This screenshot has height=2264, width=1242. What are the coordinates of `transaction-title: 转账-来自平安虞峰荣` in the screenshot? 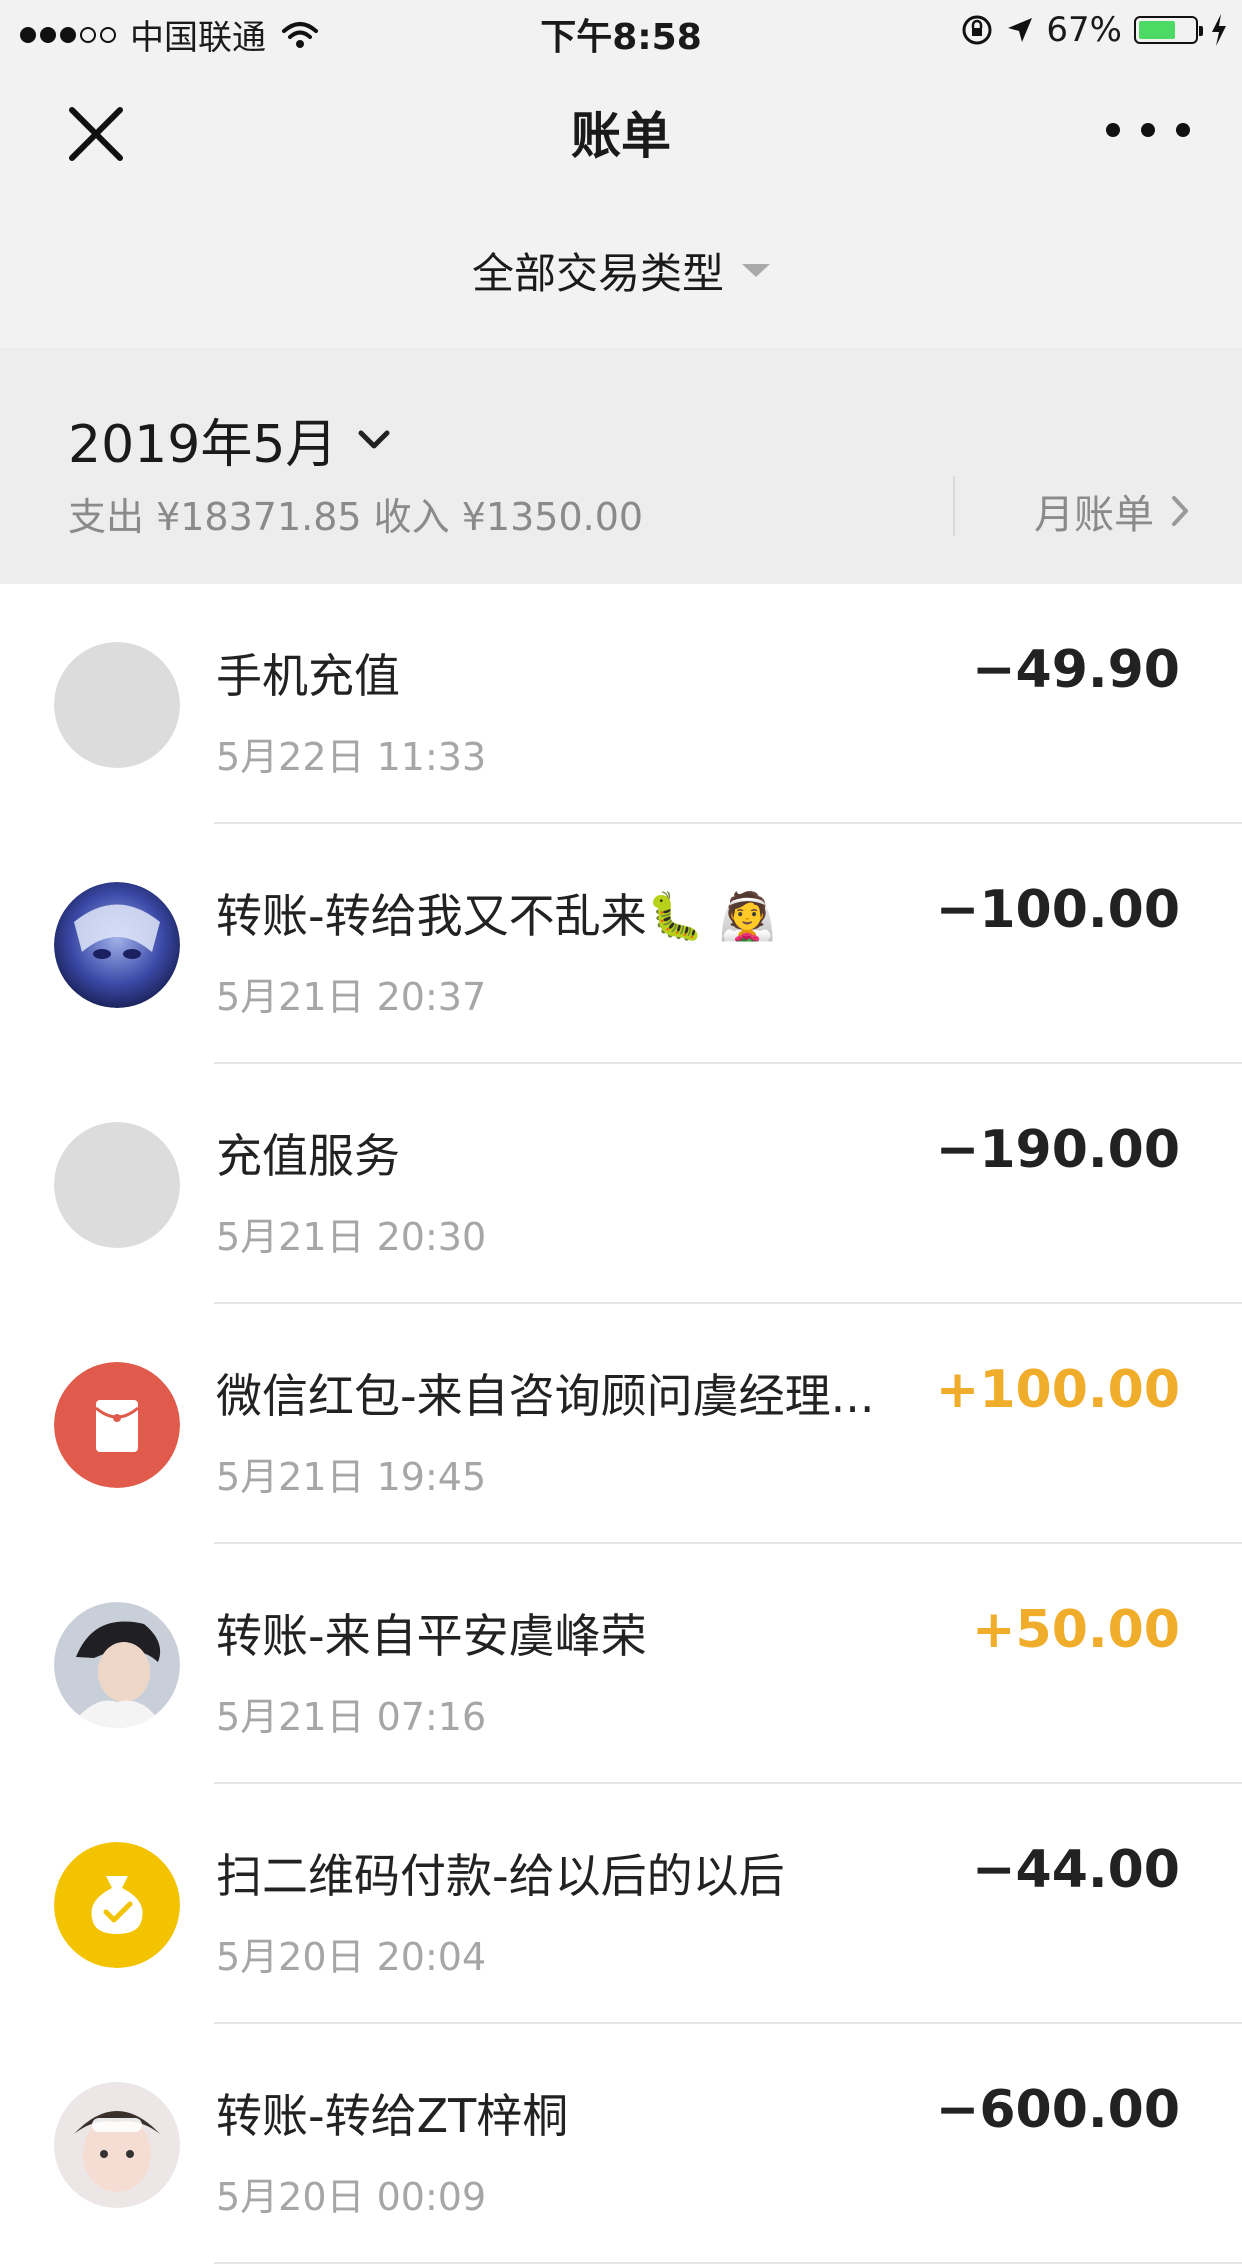 It's located at (431, 1636).